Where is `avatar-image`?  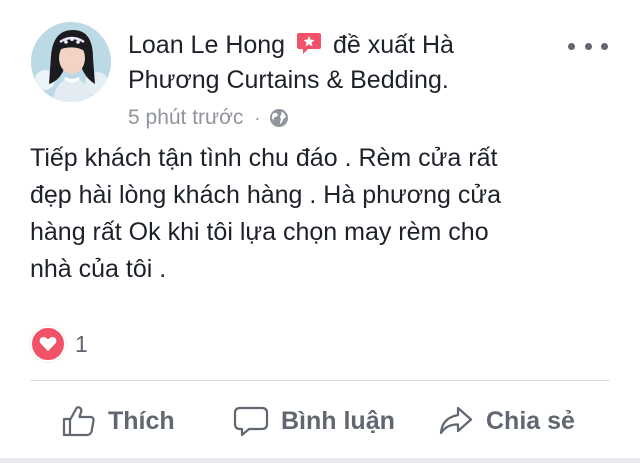 avatar-image is located at coordinates (71, 62).